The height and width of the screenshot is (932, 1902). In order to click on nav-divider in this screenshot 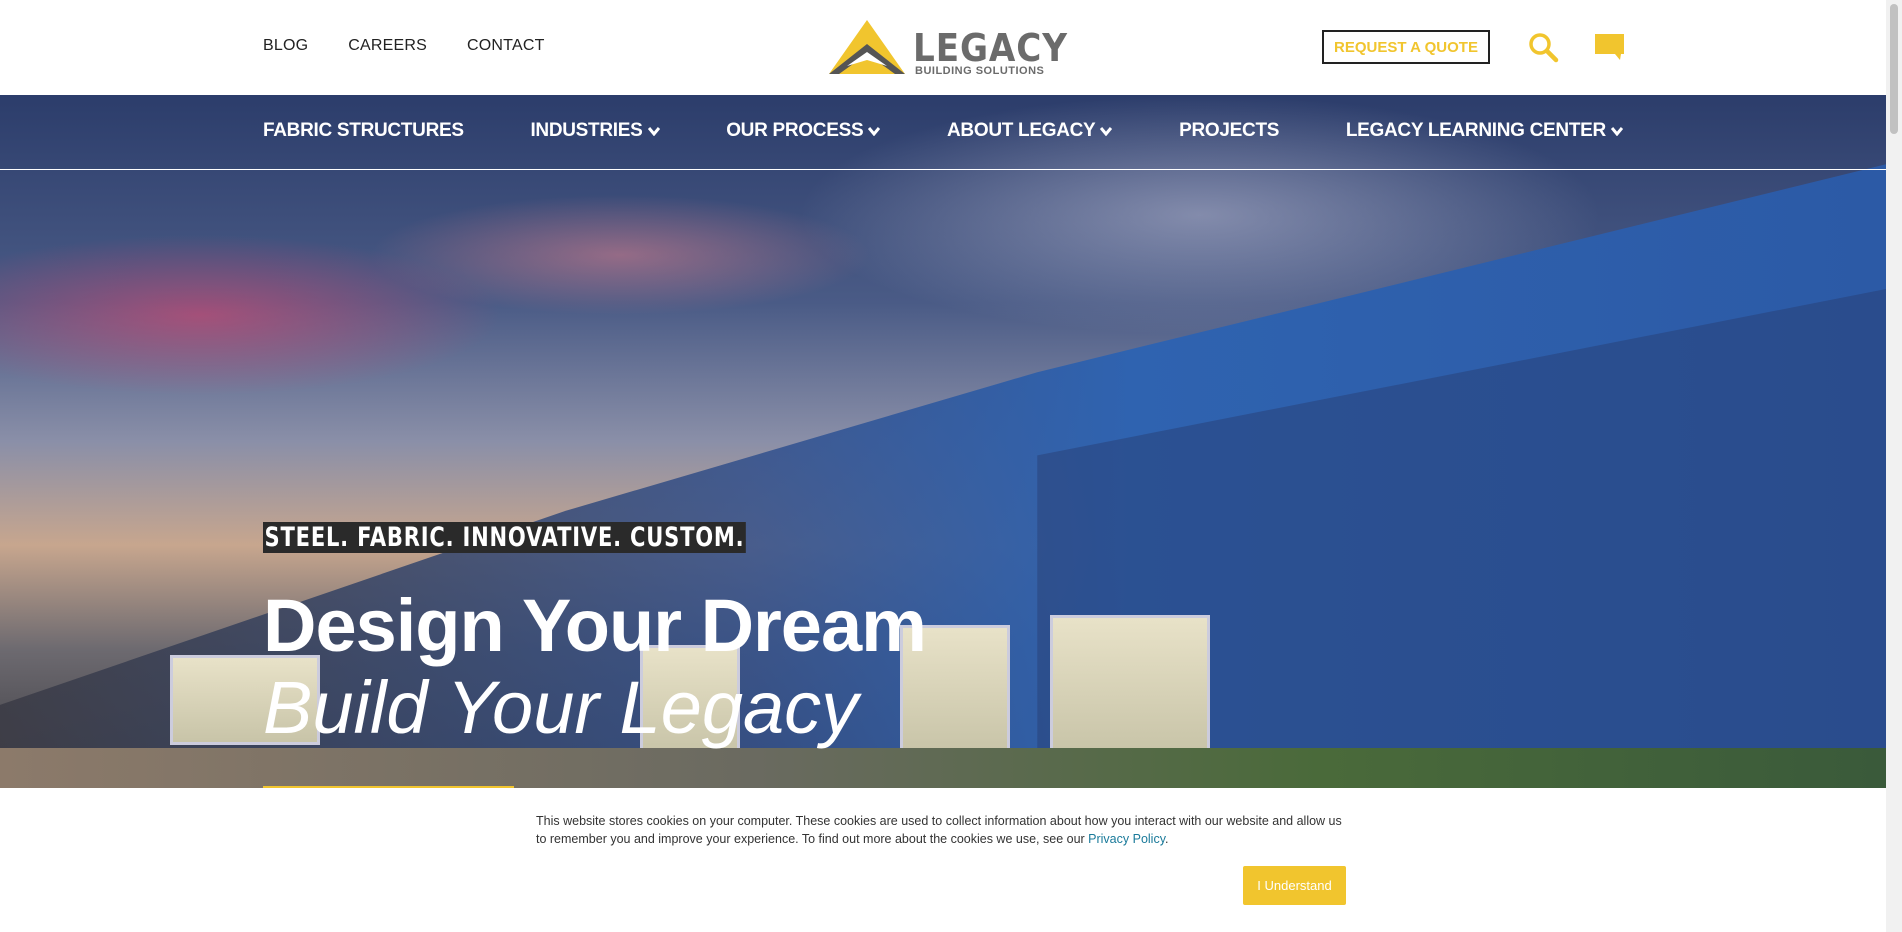, I will do `click(943, 169)`.